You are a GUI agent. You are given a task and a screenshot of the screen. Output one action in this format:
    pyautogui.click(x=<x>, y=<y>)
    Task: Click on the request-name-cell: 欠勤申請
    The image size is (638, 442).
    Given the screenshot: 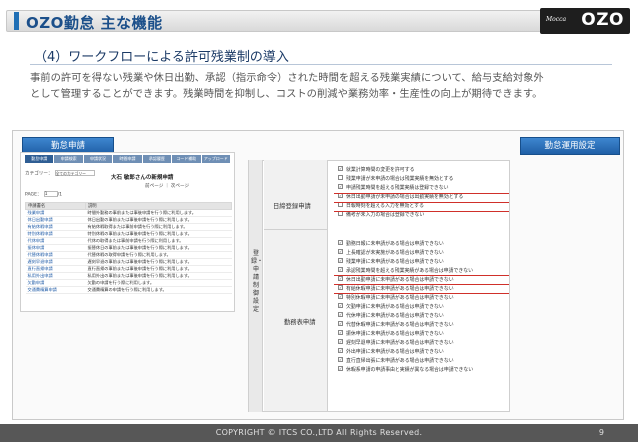 What is the action you would take?
    pyautogui.click(x=55, y=283)
    